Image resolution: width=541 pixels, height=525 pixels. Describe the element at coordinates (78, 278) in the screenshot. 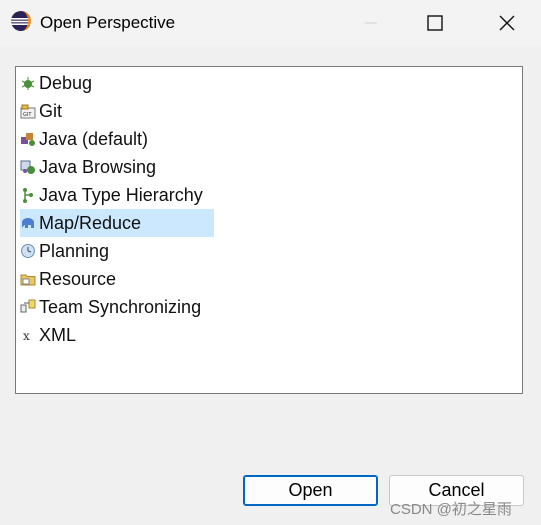

I see `list-item-label: Resource` at that location.